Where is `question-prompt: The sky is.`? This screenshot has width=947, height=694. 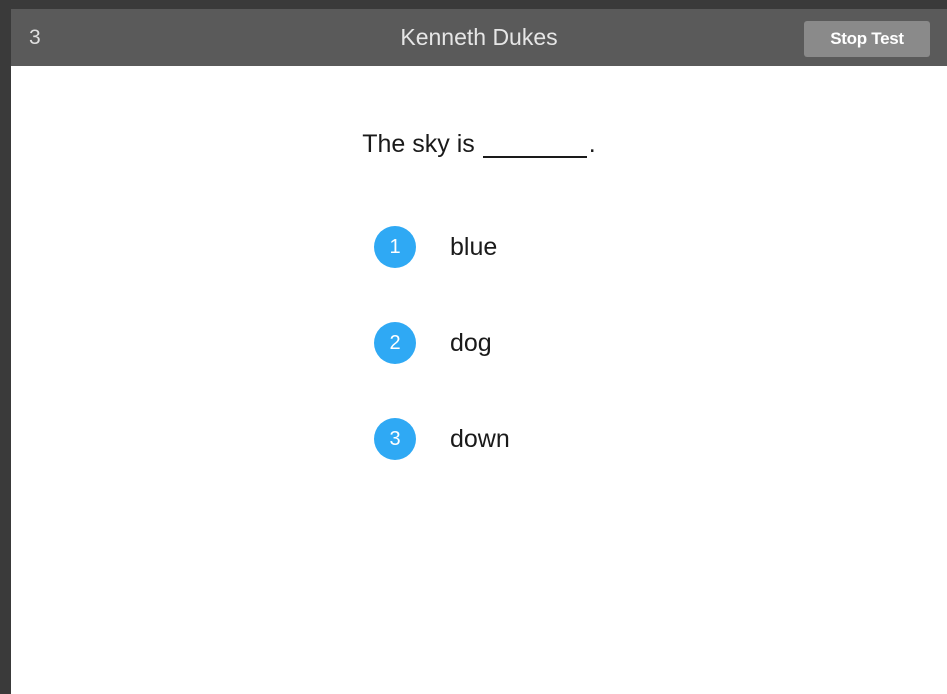
question-prompt: The sky is. is located at coordinates (479, 144).